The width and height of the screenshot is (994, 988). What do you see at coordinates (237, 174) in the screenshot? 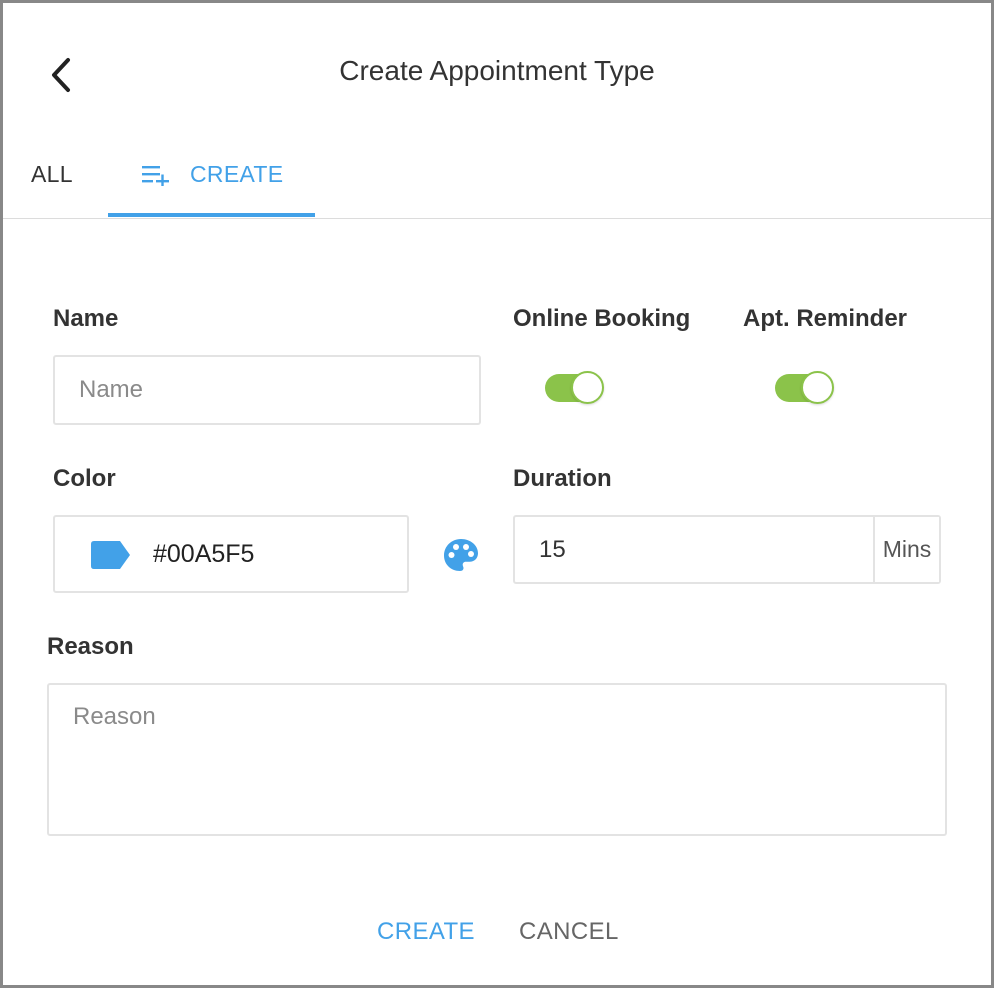
I see `tab-create-label: CREATE` at bounding box center [237, 174].